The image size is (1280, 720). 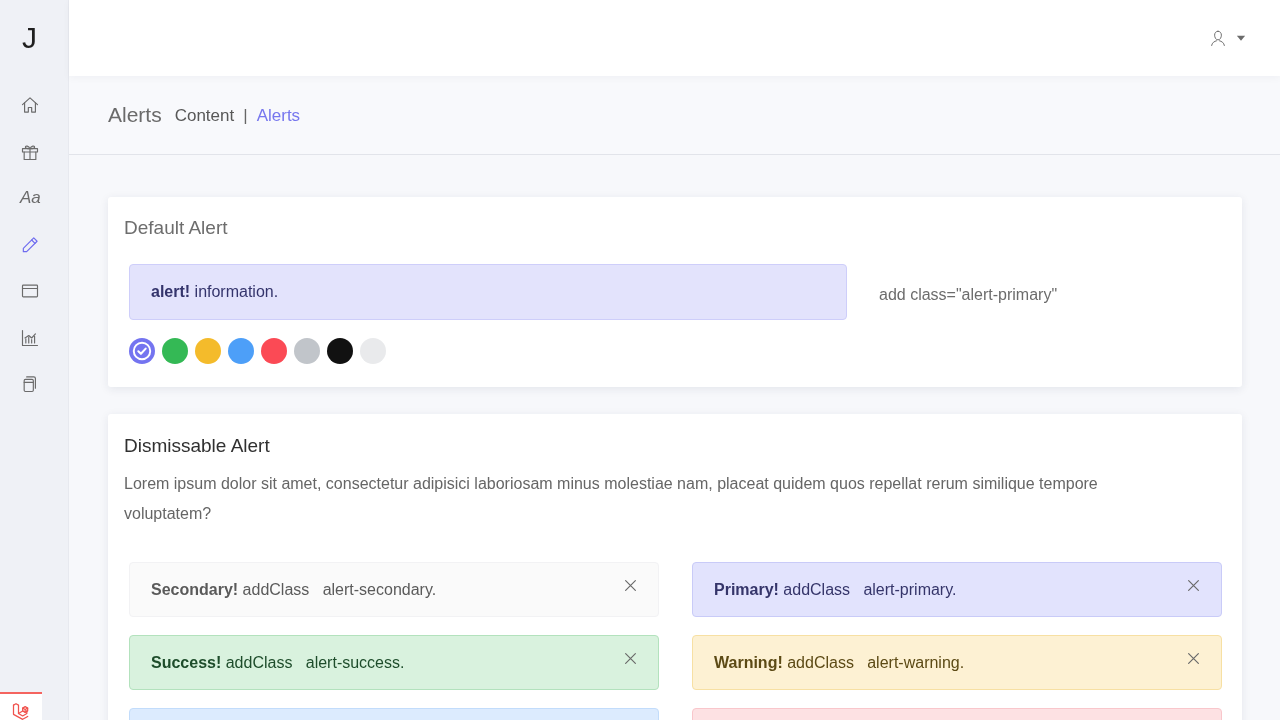 What do you see at coordinates (1227, 38) in the screenshot?
I see `user-menu-button` at bounding box center [1227, 38].